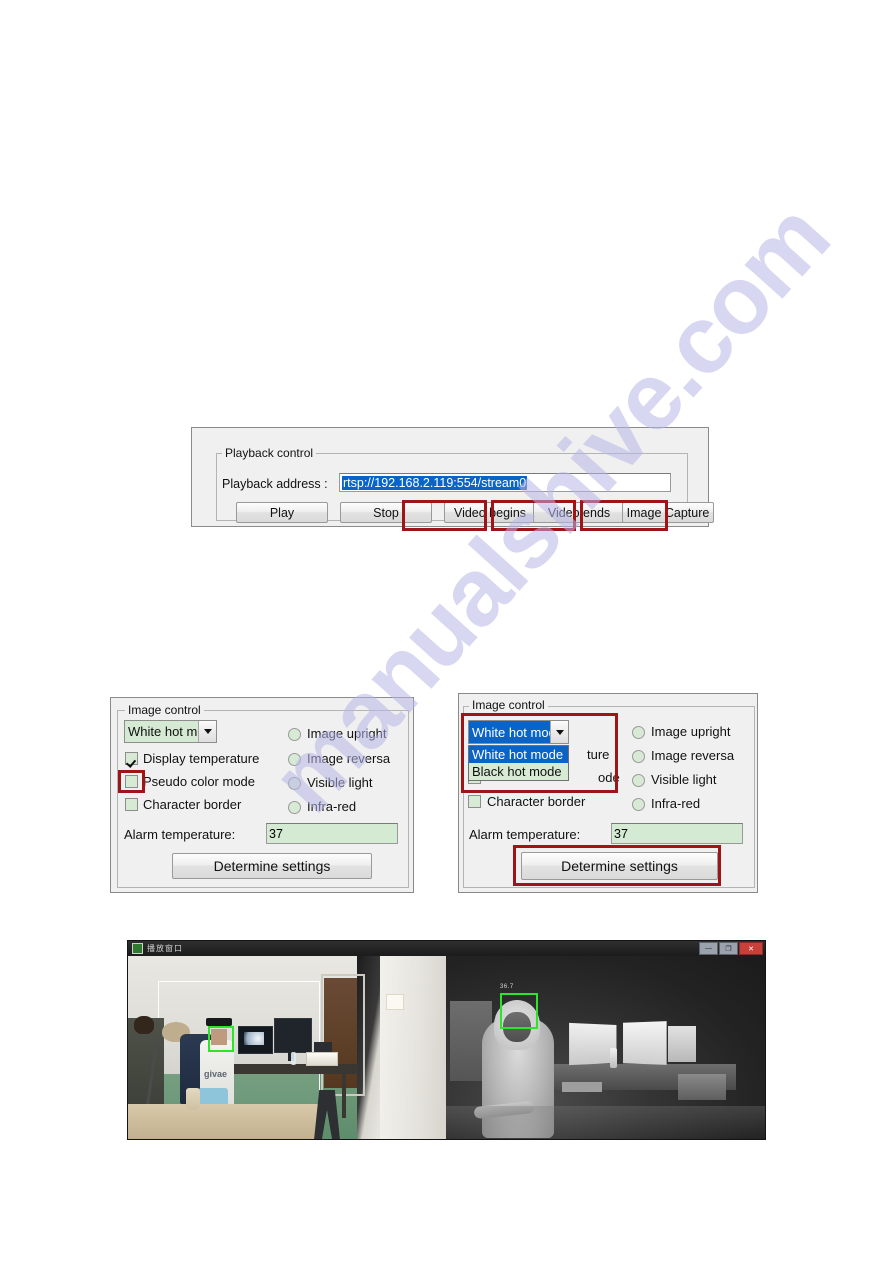  Describe the element at coordinates (137, 948) in the screenshot. I see `app-icon` at that location.